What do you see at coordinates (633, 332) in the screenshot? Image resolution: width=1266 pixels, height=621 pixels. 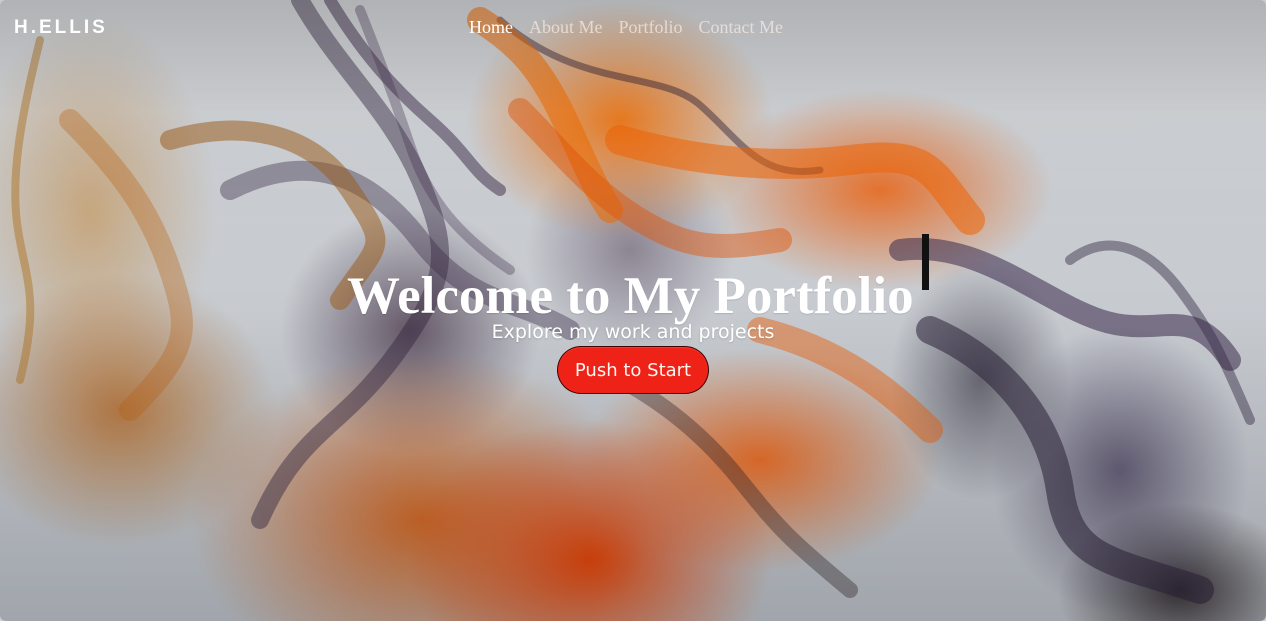 I see `hero-subtitle: Explore my work and projects` at bounding box center [633, 332].